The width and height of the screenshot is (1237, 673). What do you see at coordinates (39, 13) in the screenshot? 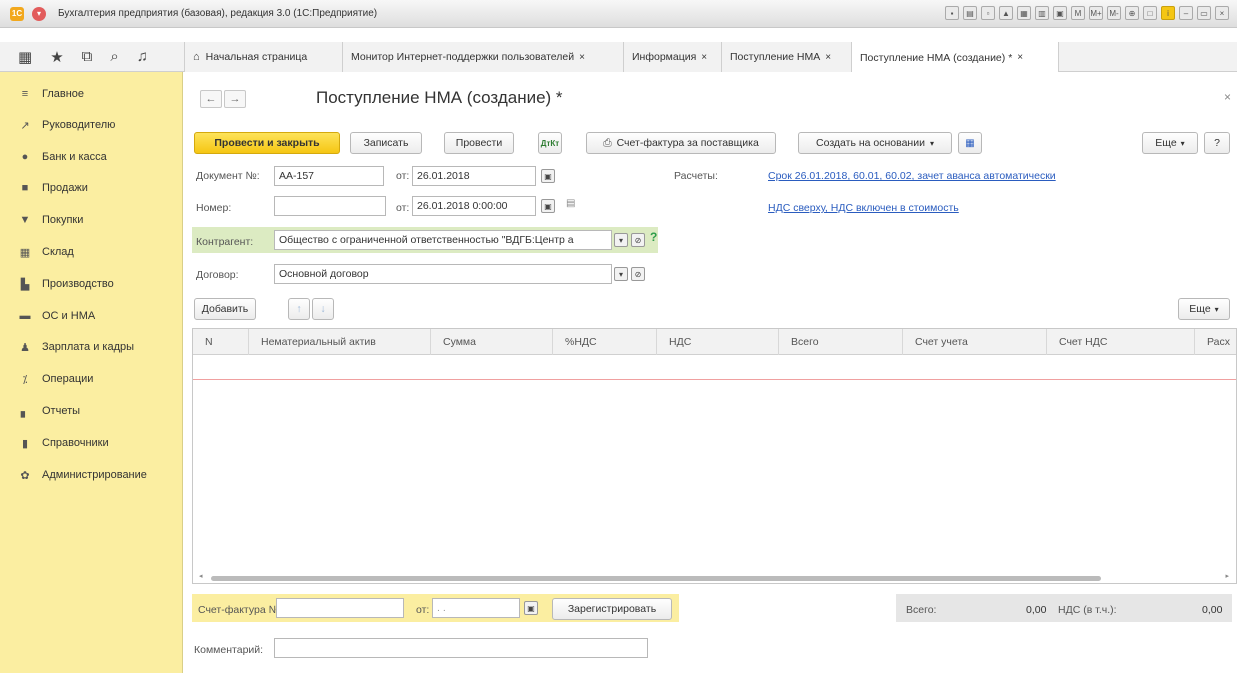
I see `app-menu-icon: ▾` at bounding box center [39, 13].